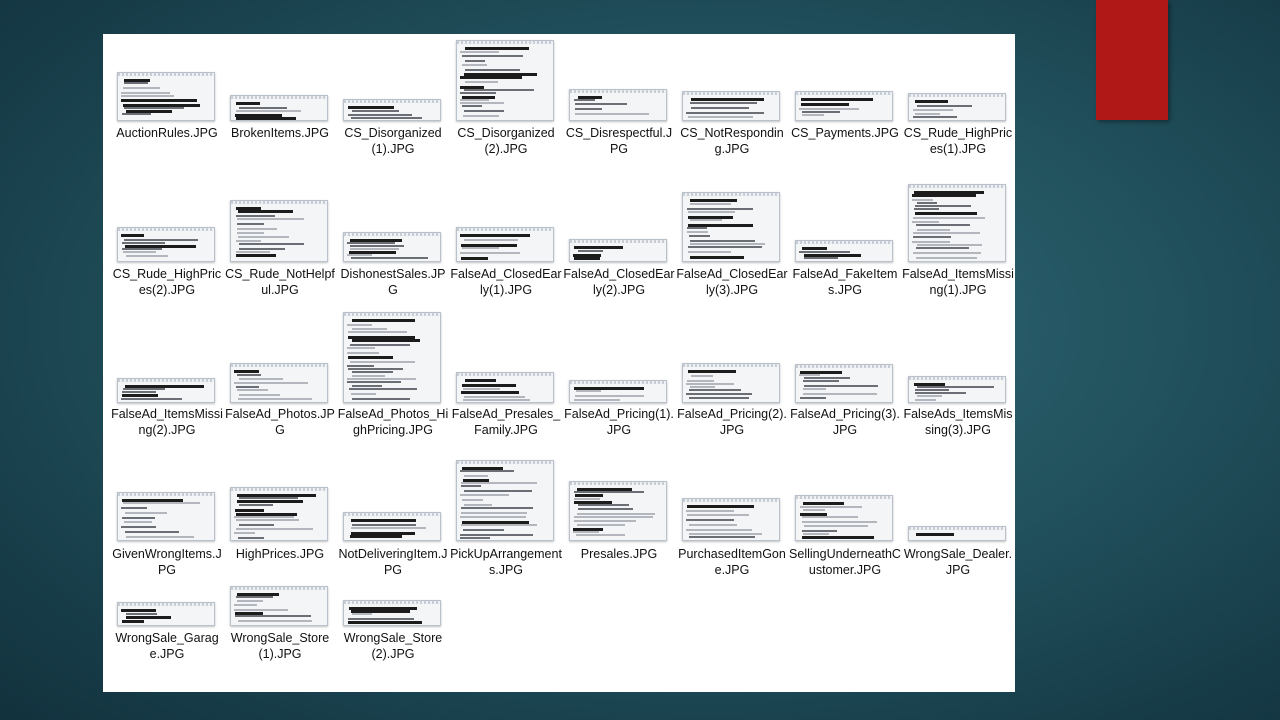  Describe the element at coordinates (167, 562) in the screenshot. I see `file-name: GivenWrongItems.JPG` at that location.